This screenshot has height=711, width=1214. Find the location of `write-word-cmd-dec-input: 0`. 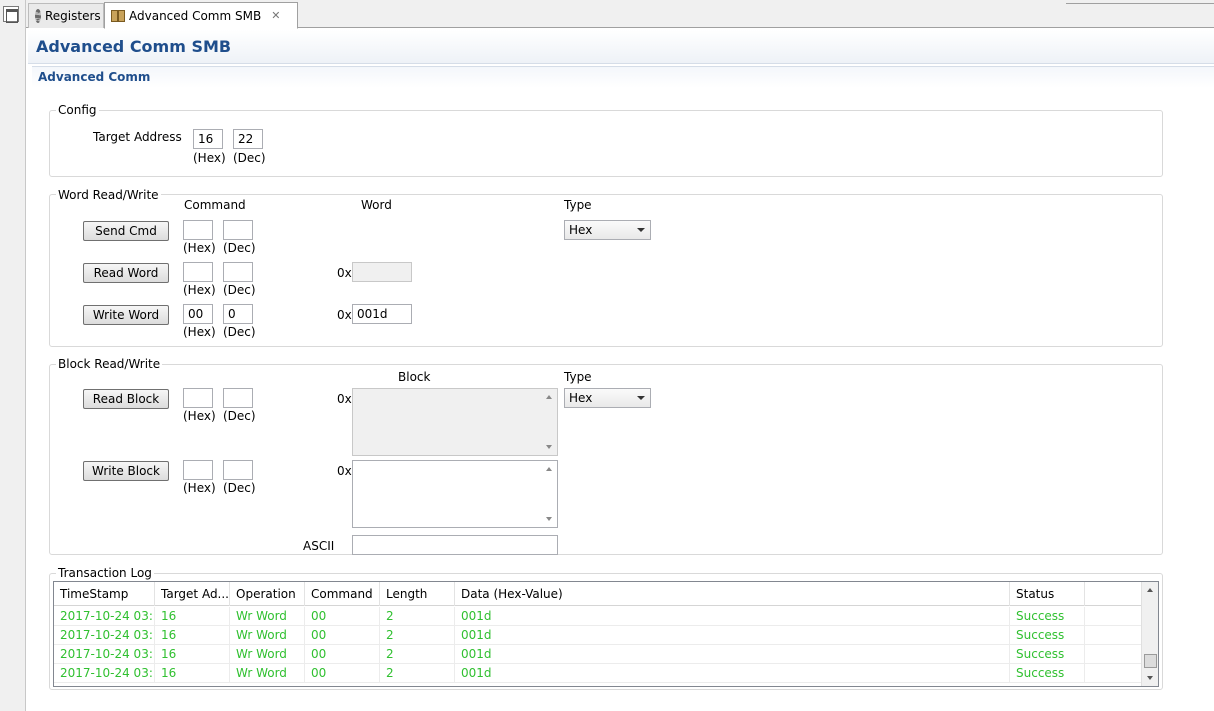

write-word-cmd-dec-input: 0 is located at coordinates (238, 314).